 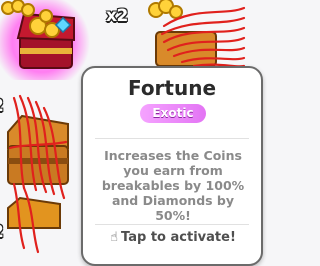 I want to click on item-count-x2: x2, so click(x=117, y=16).